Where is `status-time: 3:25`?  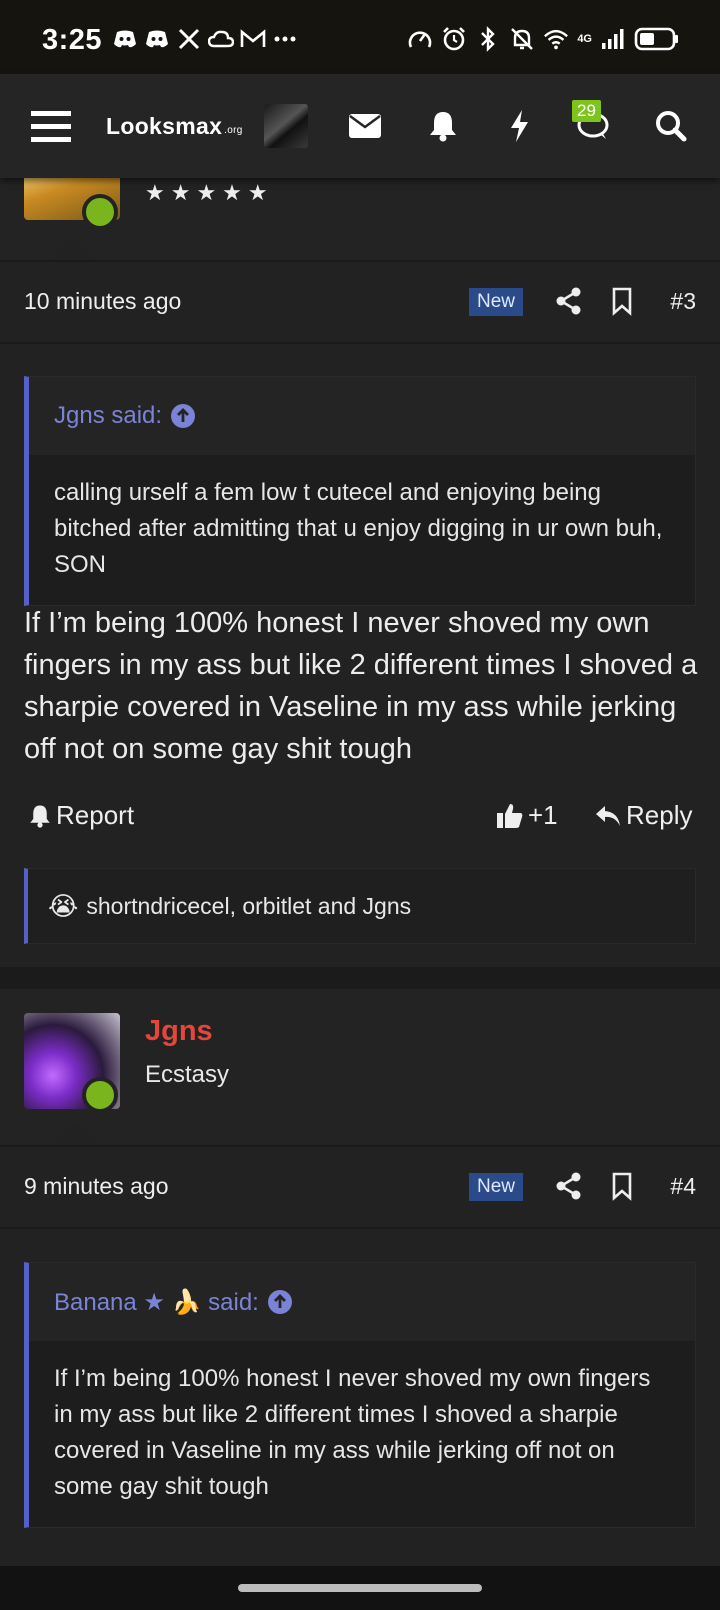 status-time: 3:25 is located at coordinates (72, 40).